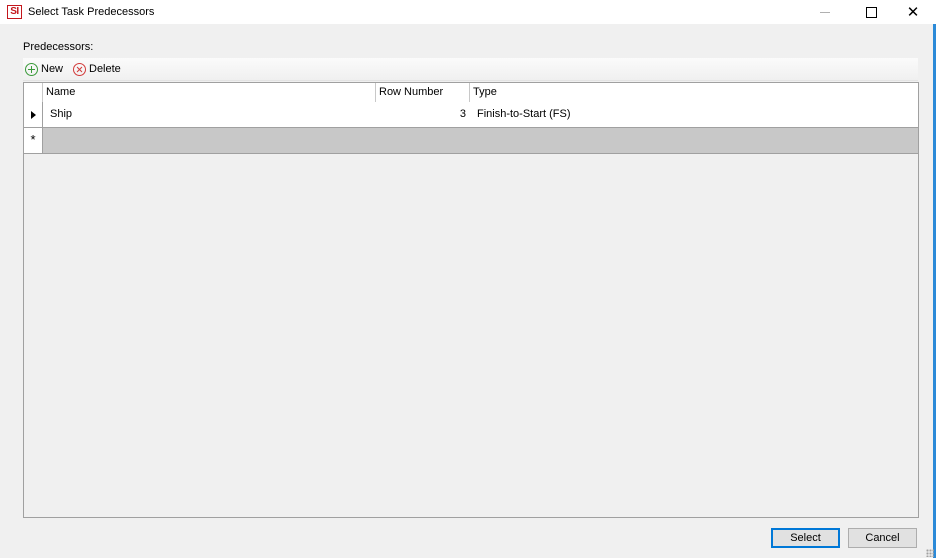 Image resolution: width=936 pixels, height=558 pixels. I want to click on new-row-selector: *, so click(33, 140).